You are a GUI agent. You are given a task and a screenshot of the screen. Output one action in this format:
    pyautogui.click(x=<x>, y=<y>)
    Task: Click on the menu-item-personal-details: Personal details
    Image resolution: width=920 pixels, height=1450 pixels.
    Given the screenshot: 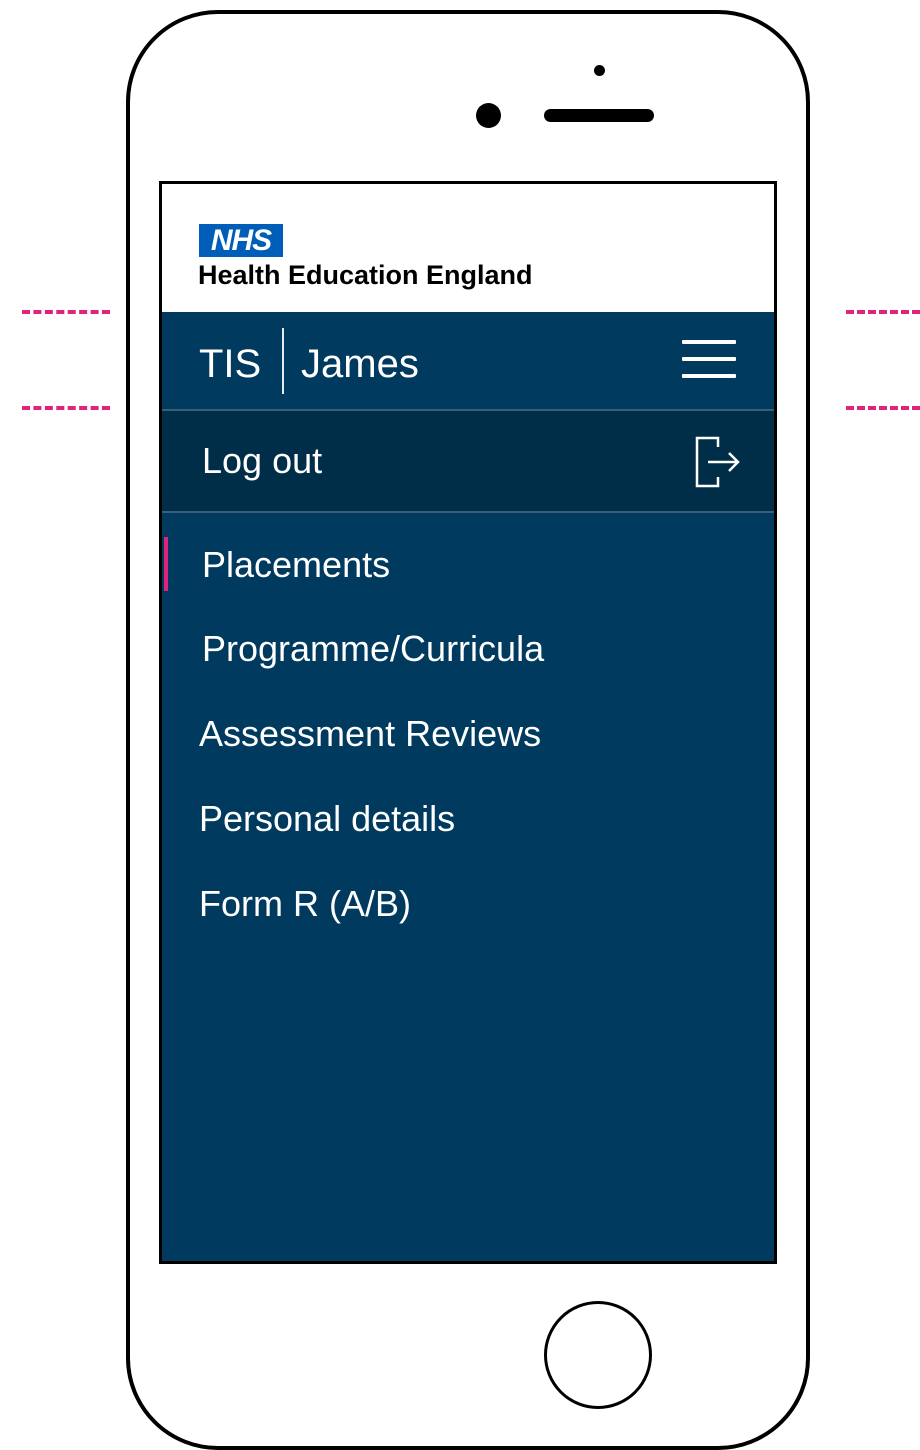 What is the action you would take?
    pyautogui.click(x=468, y=819)
    